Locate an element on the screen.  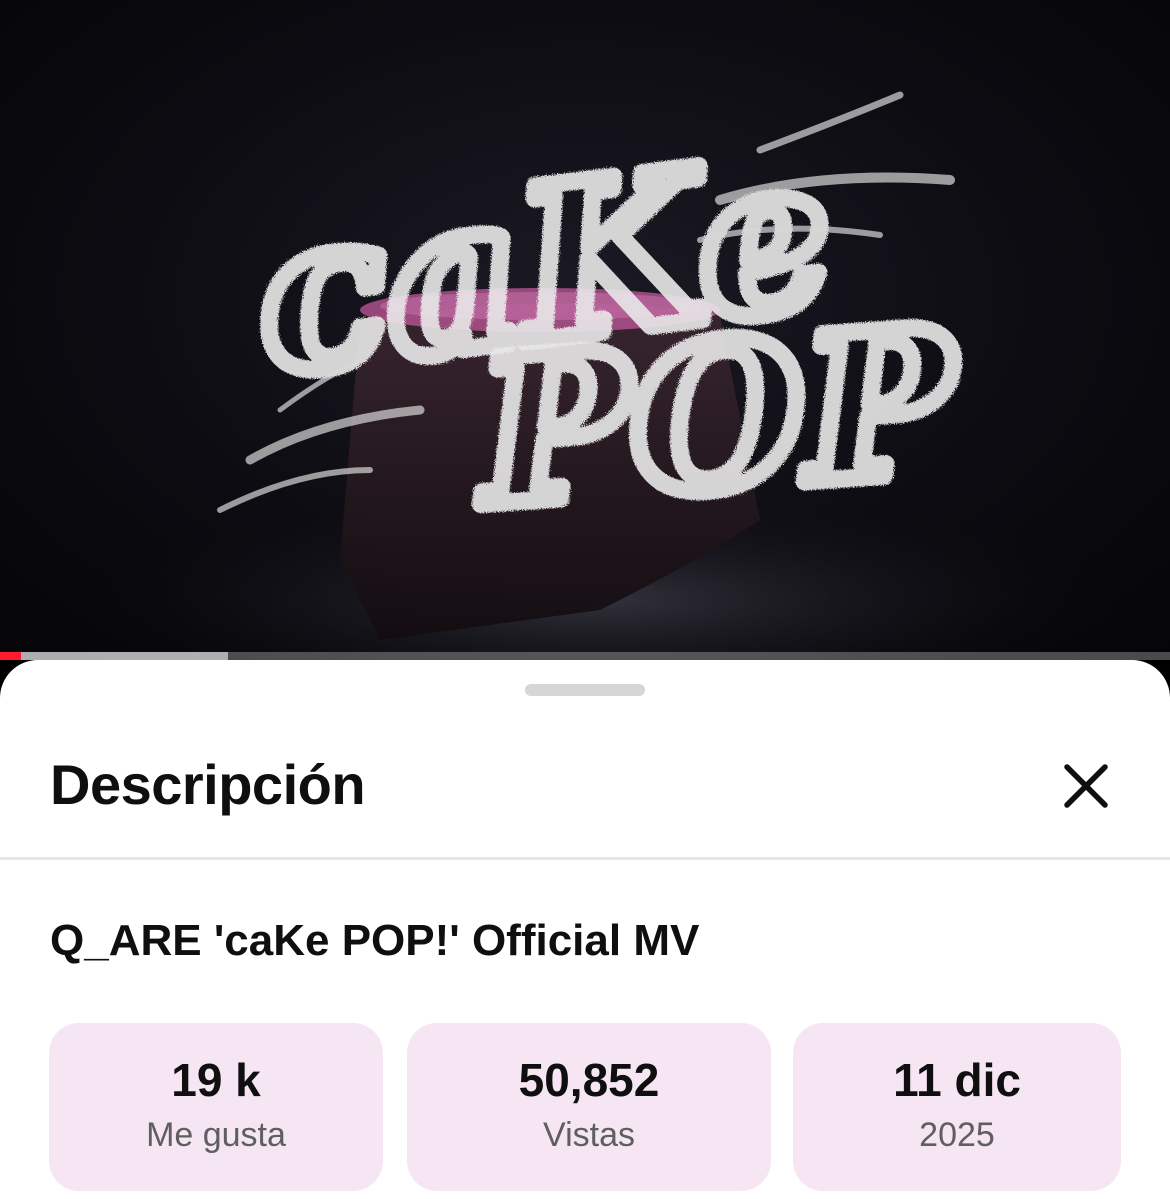
close-button is located at coordinates (1086, 786).